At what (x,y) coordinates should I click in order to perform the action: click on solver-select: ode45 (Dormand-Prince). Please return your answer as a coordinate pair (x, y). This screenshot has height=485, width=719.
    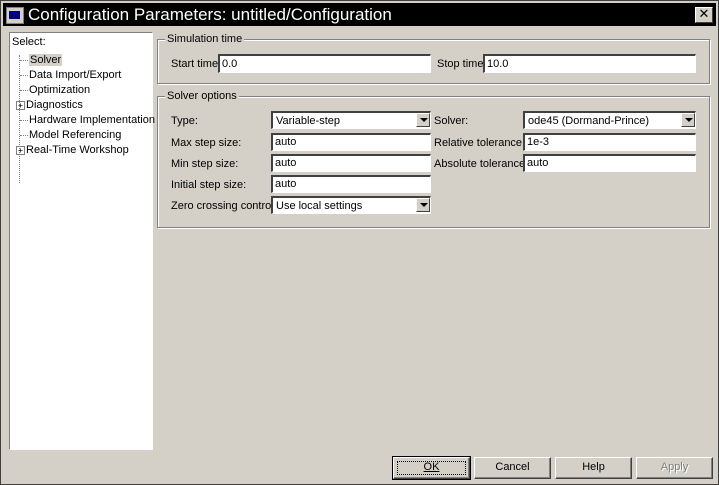
    Looking at the image, I should click on (609, 120).